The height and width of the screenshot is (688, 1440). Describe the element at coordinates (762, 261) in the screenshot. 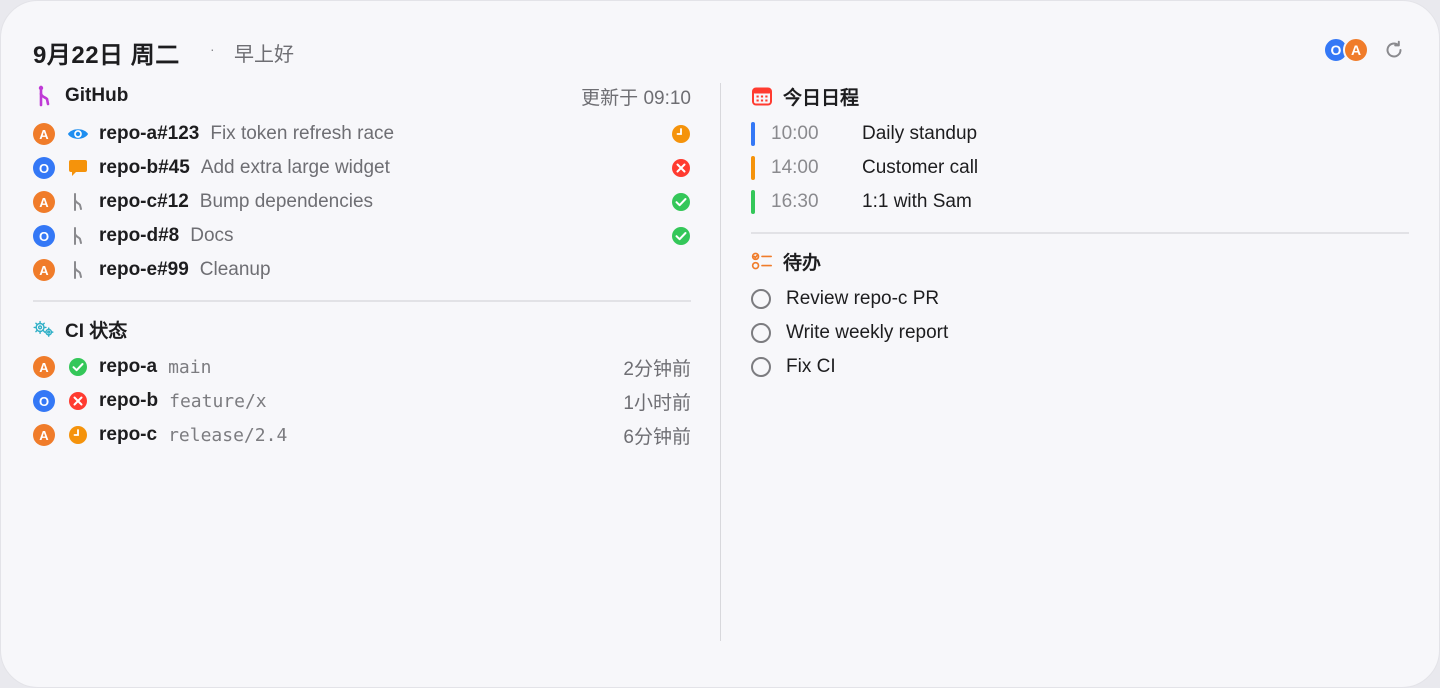

I see `checklist-icon` at that location.